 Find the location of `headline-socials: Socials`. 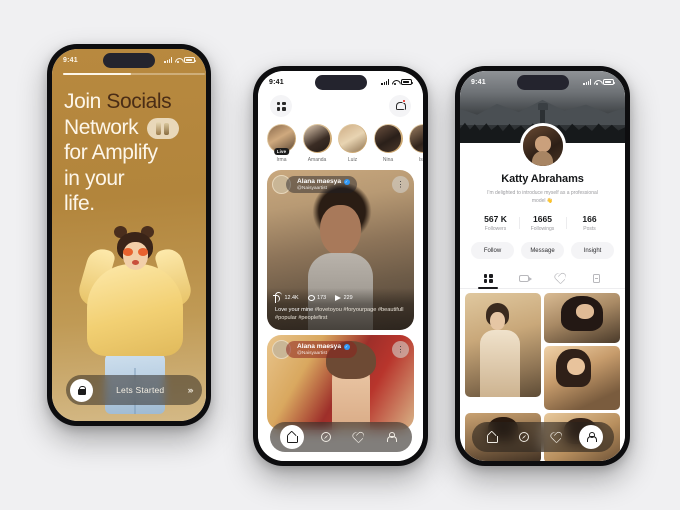

headline-socials: Socials is located at coordinates (139, 101).